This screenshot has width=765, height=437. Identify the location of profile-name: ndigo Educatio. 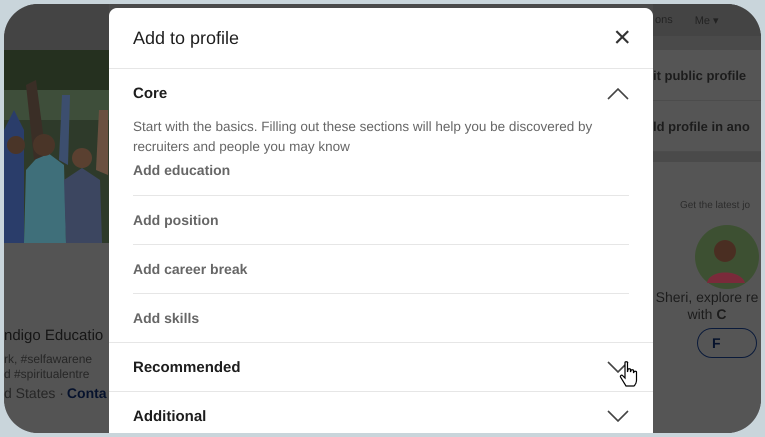
(54, 335).